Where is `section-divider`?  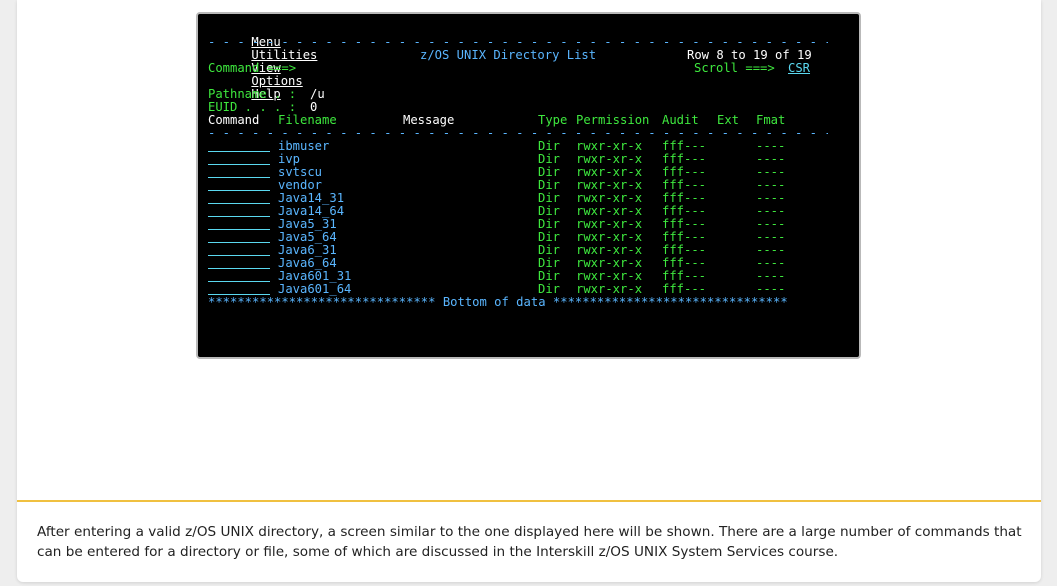 section-divider is located at coordinates (529, 501).